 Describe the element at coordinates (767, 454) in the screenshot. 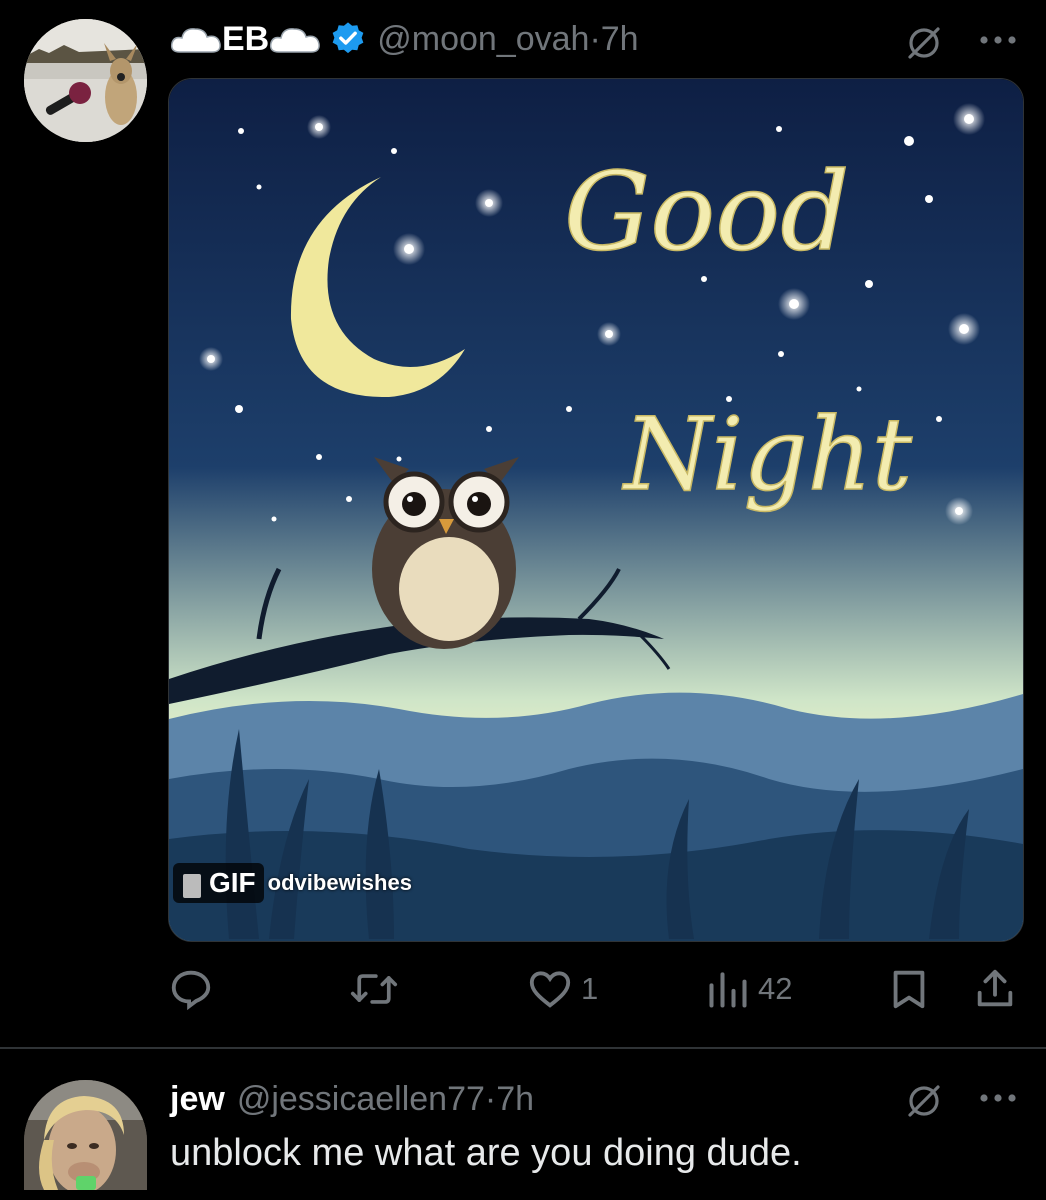

I see `art-text-night: Night` at that location.